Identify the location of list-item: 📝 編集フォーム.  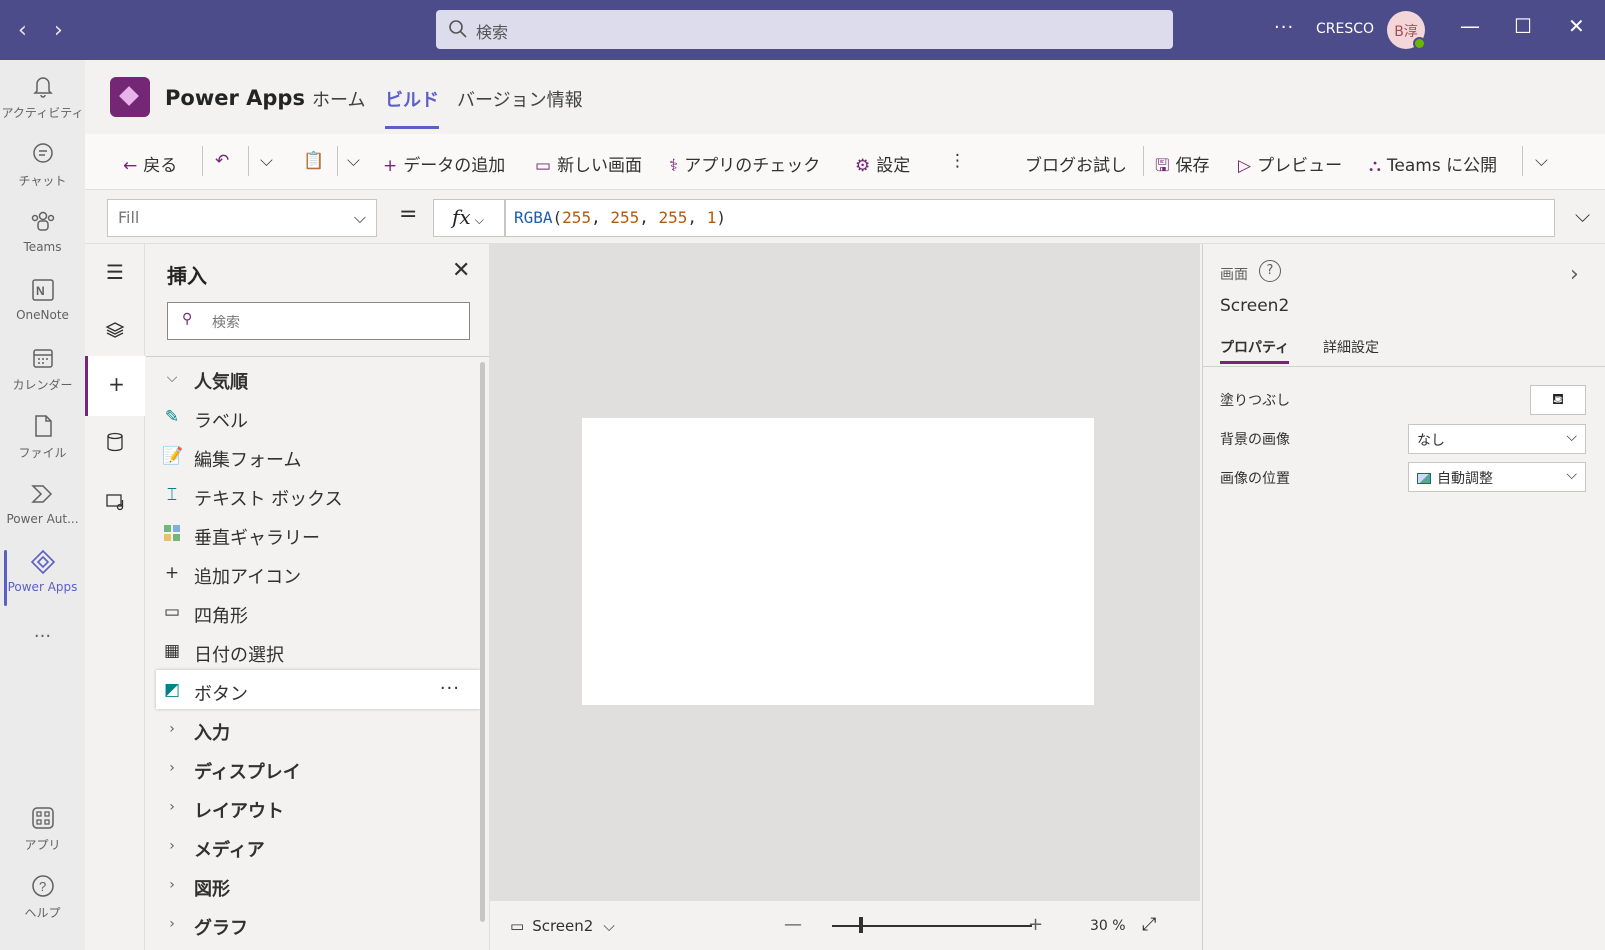
(318, 455).